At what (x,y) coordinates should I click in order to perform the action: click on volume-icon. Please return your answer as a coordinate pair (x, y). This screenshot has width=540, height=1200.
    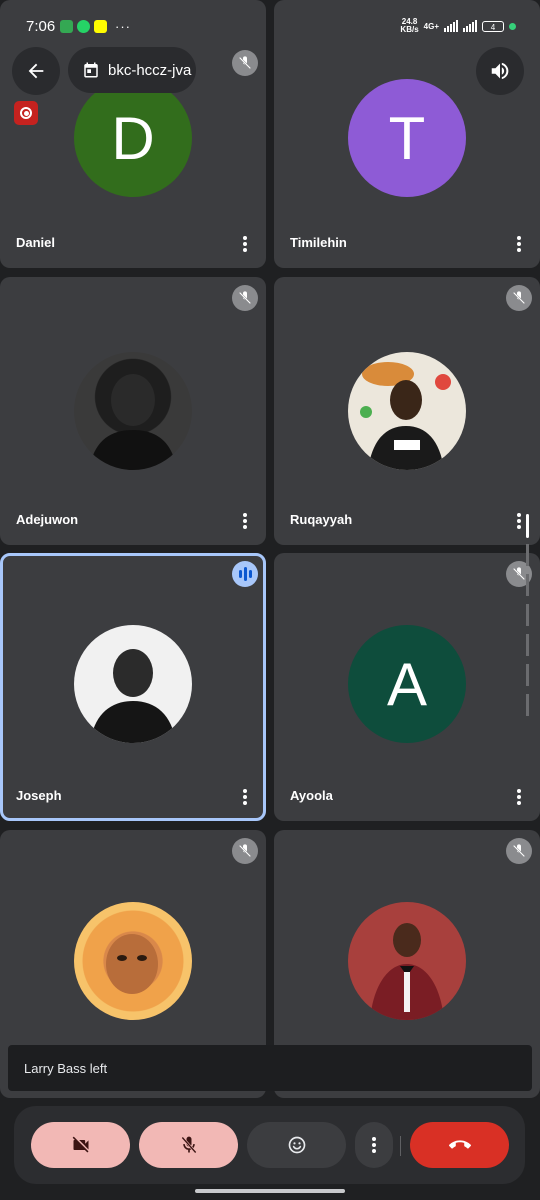
    Looking at the image, I should click on (500, 71).